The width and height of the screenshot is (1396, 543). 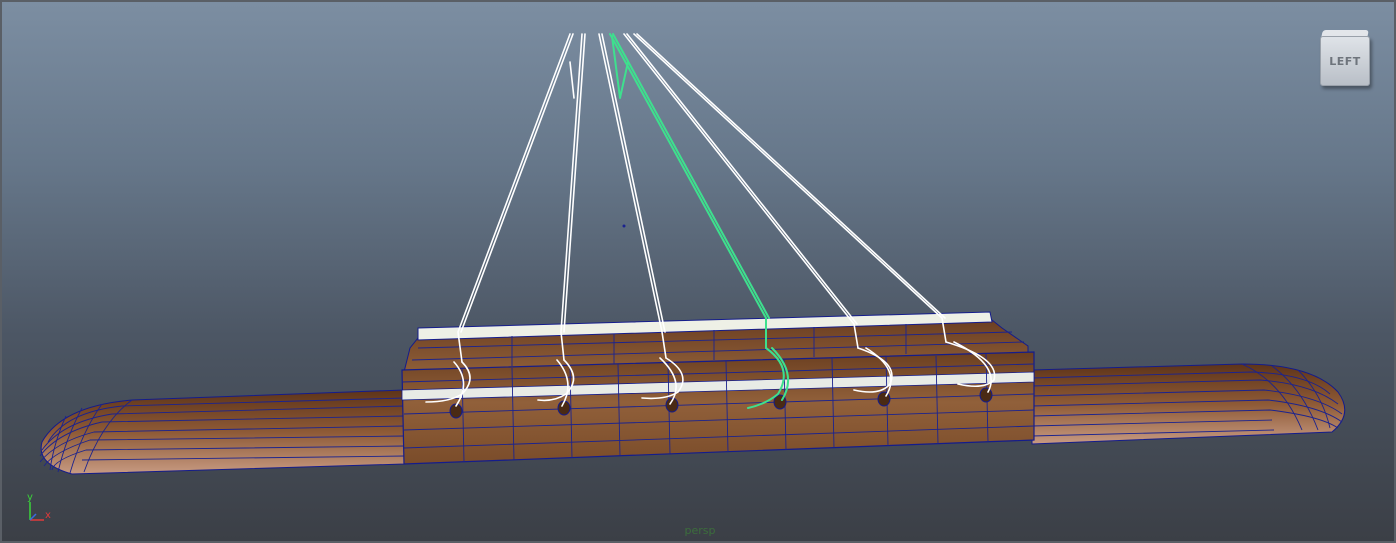 What do you see at coordinates (48, 515) in the screenshot?
I see `x-axis-label: x` at bounding box center [48, 515].